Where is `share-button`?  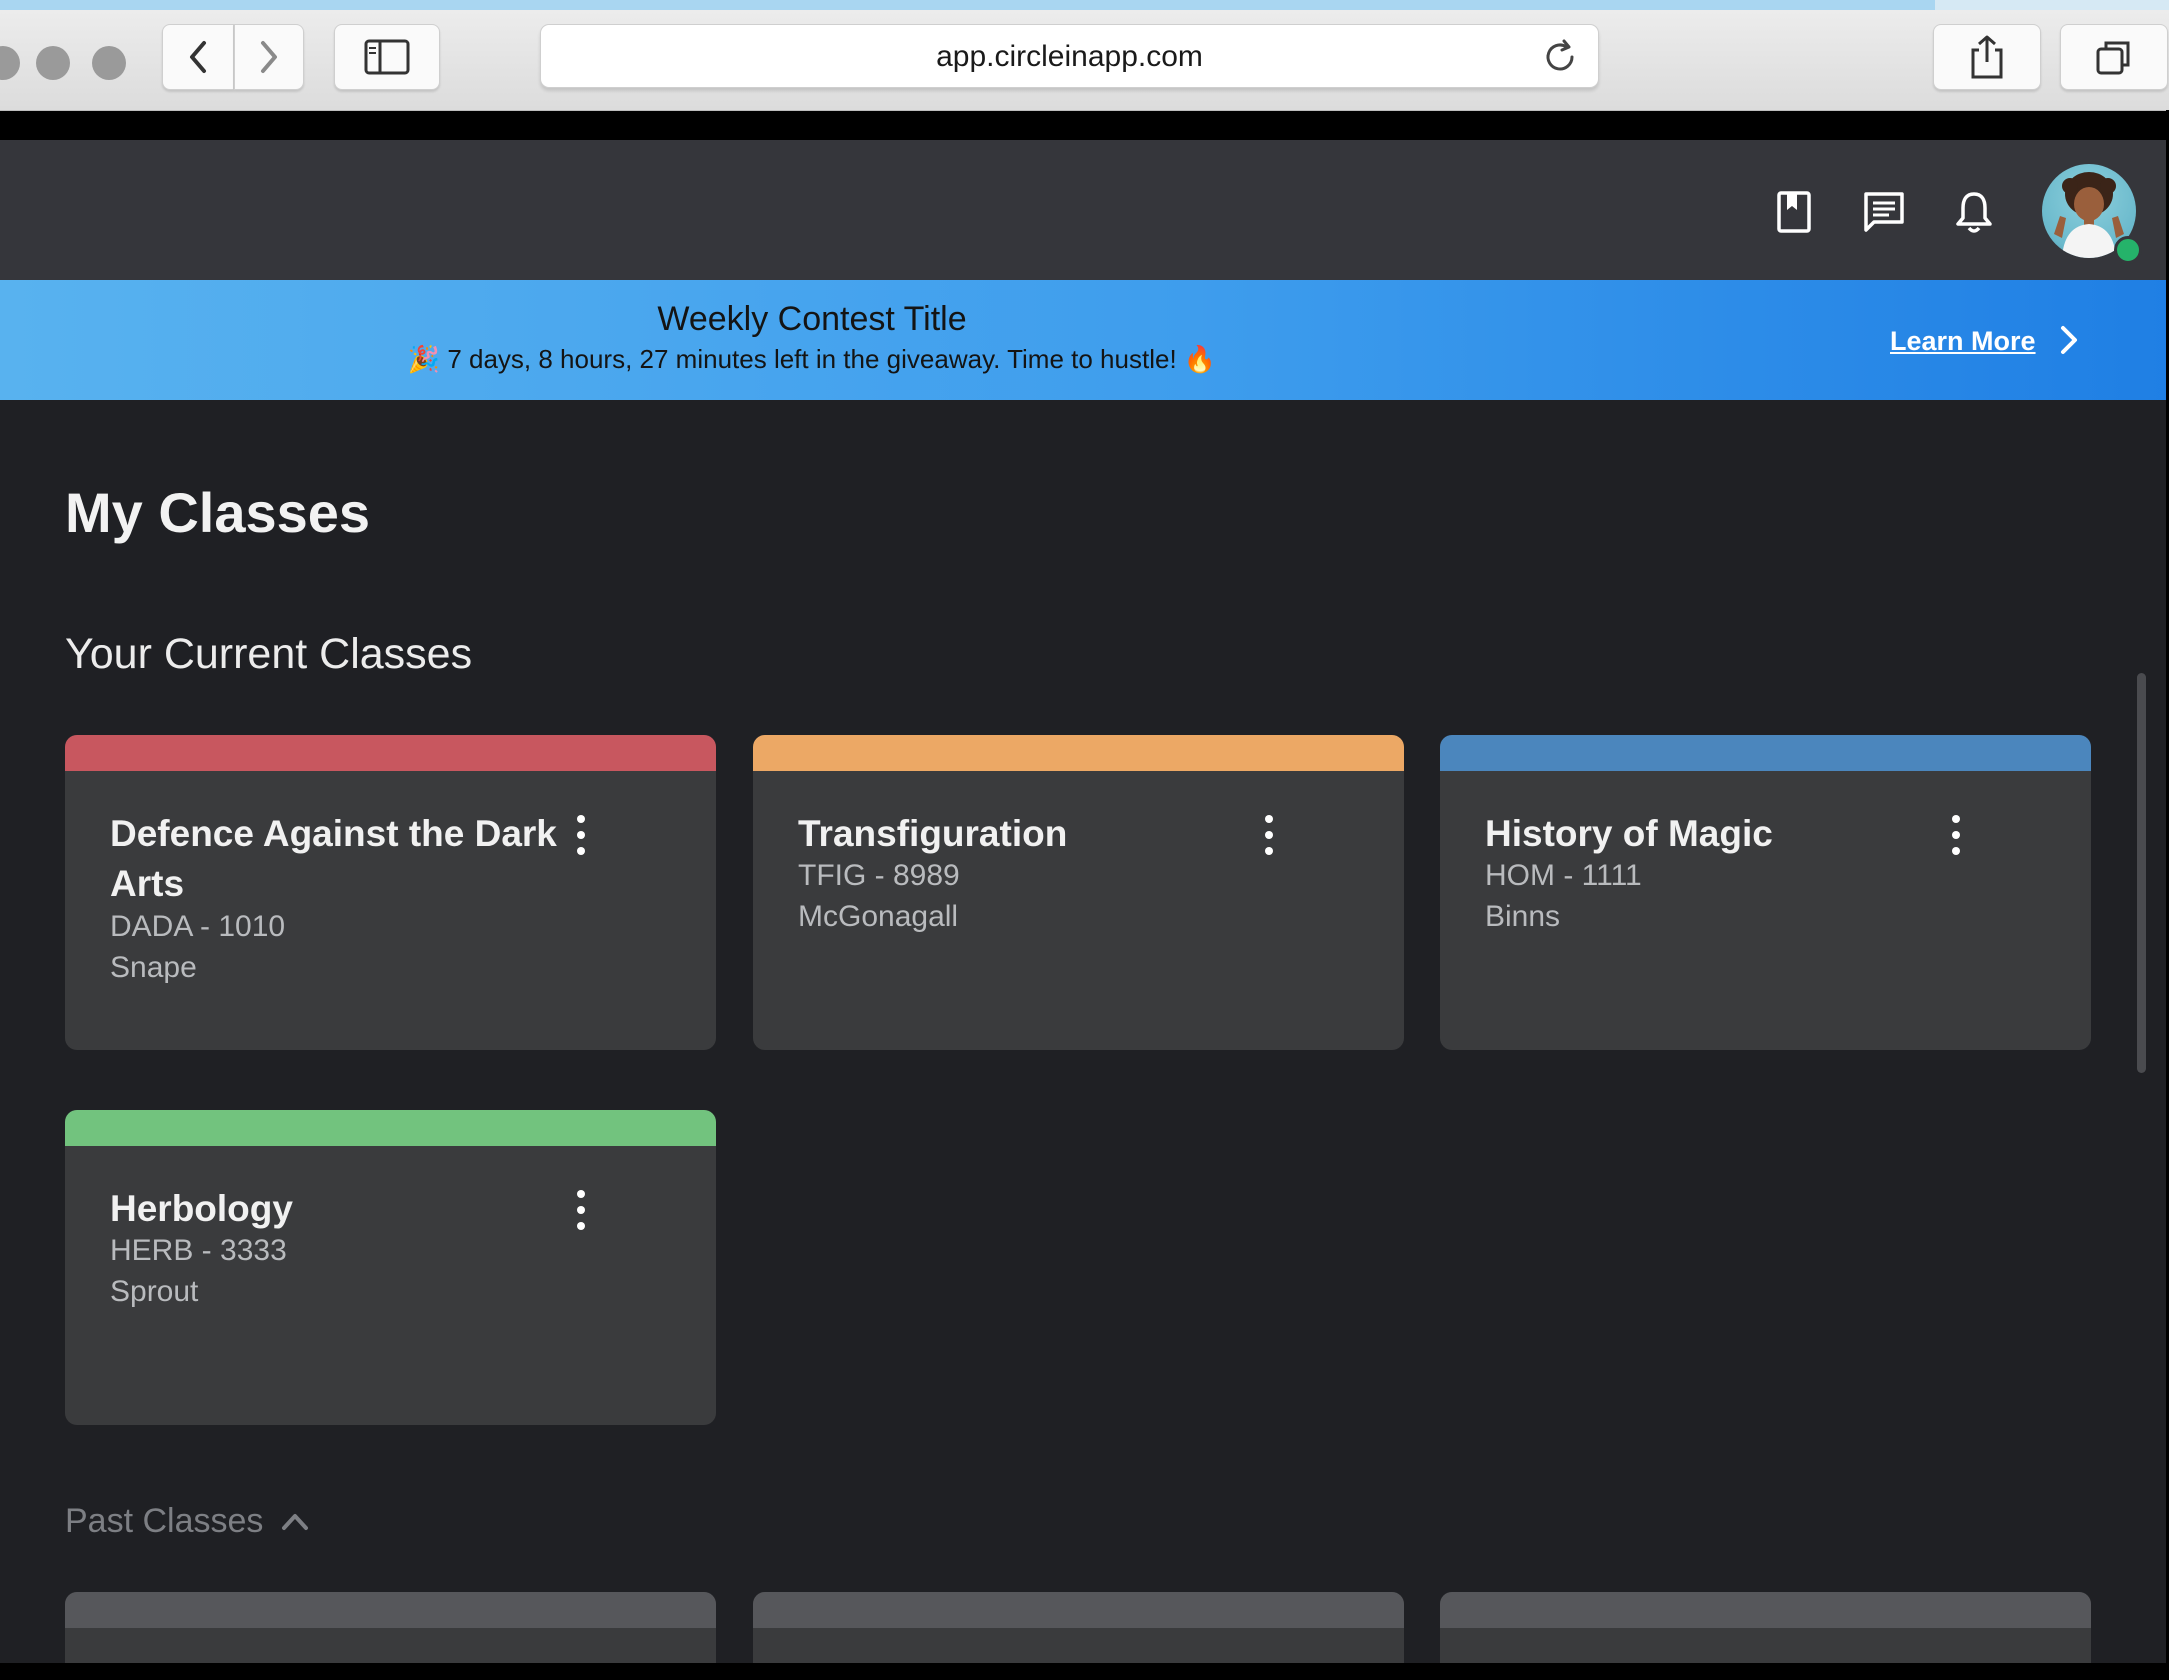
share-button is located at coordinates (1987, 57).